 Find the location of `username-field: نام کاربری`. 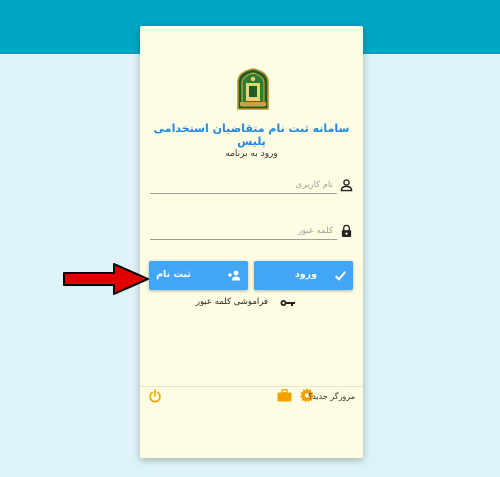

username-field: نام کاربری is located at coordinates (251, 182).